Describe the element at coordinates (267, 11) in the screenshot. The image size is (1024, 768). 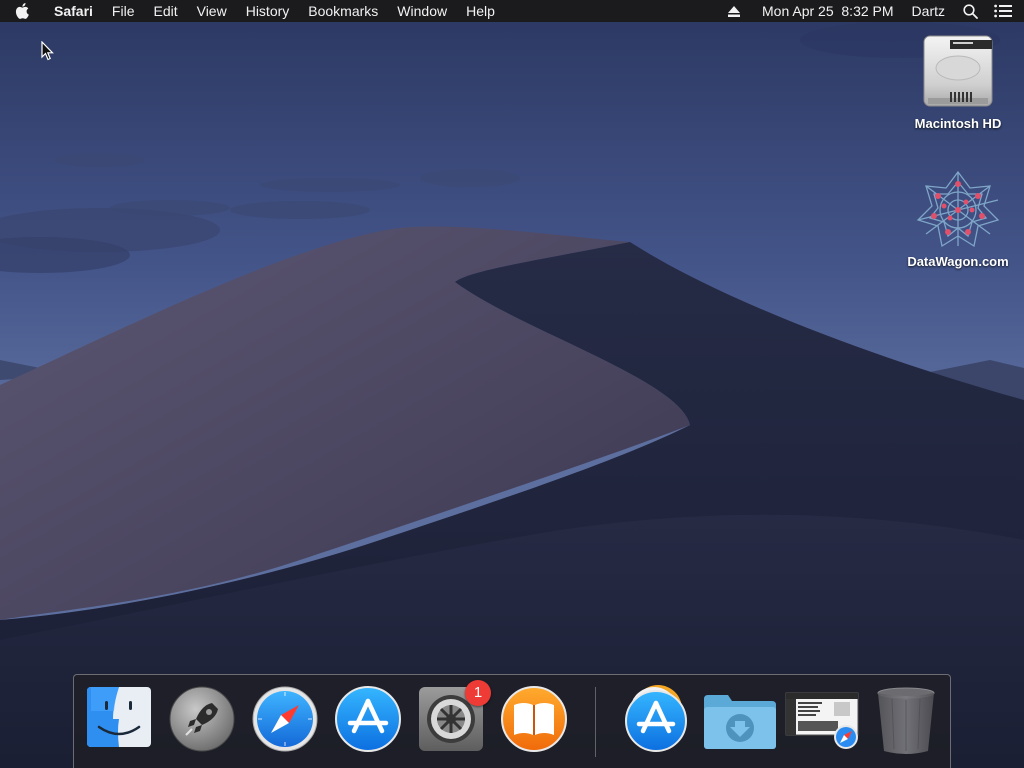
I see `menu-history: History` at that location.